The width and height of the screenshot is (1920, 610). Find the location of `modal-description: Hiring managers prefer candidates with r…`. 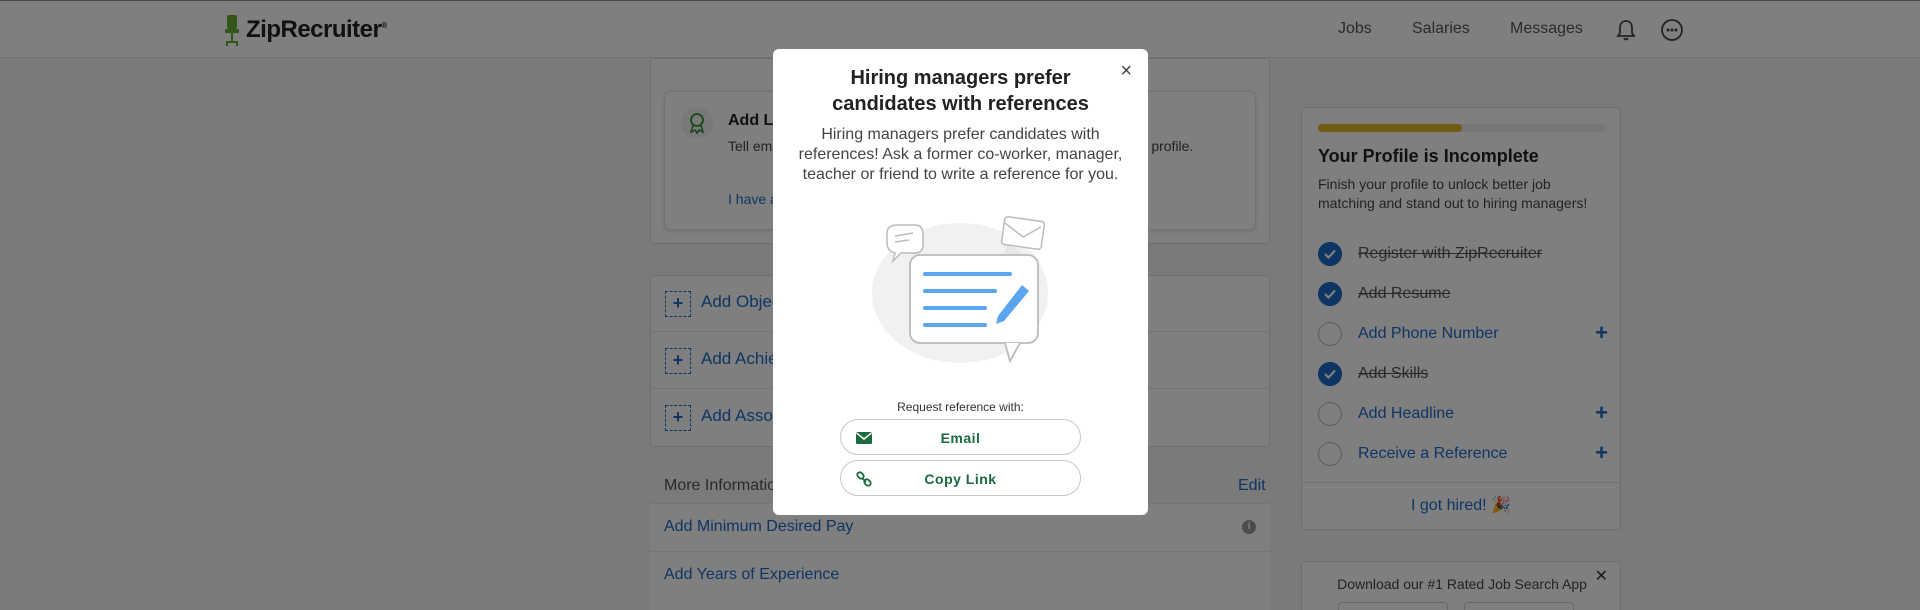

modal-description: Hiring managers prefer candidates with r… is located at coordinates (960, 154).